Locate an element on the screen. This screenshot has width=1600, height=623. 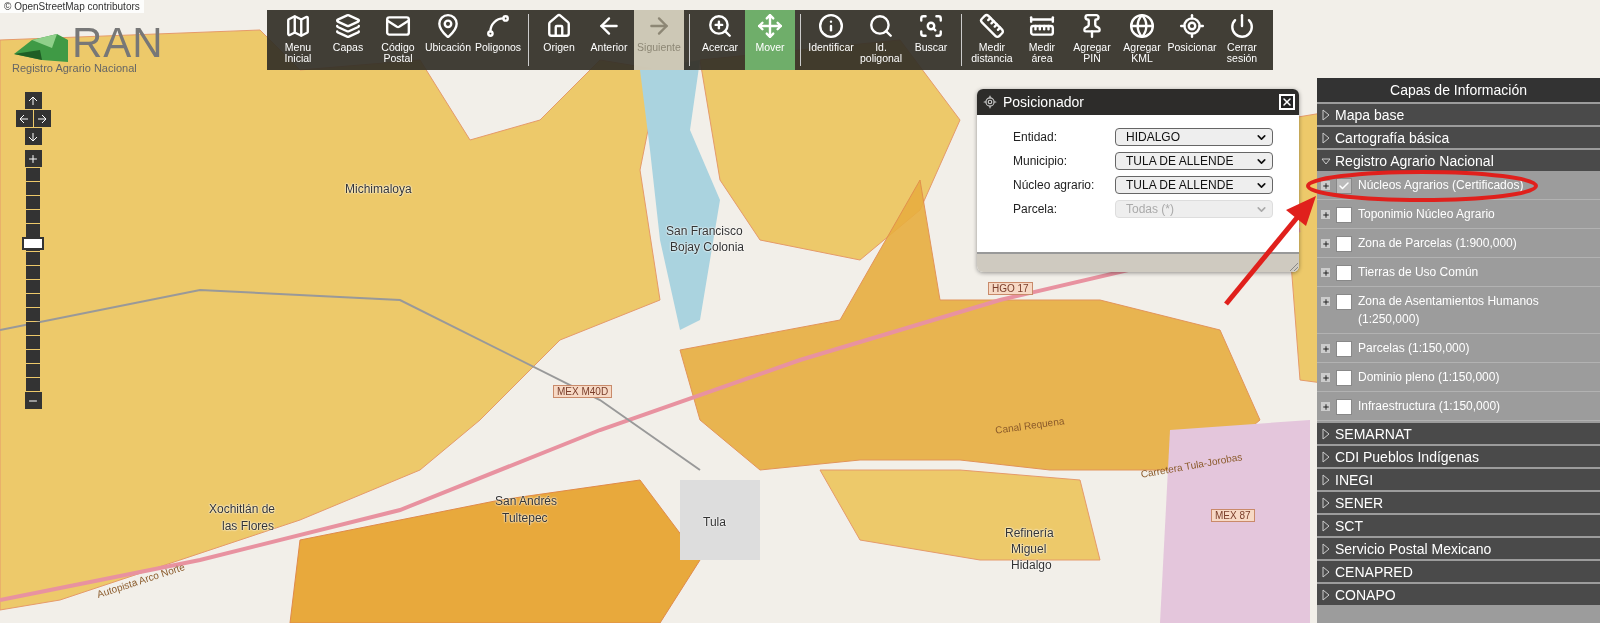
close-icon is located at coordinates (1287, 102).